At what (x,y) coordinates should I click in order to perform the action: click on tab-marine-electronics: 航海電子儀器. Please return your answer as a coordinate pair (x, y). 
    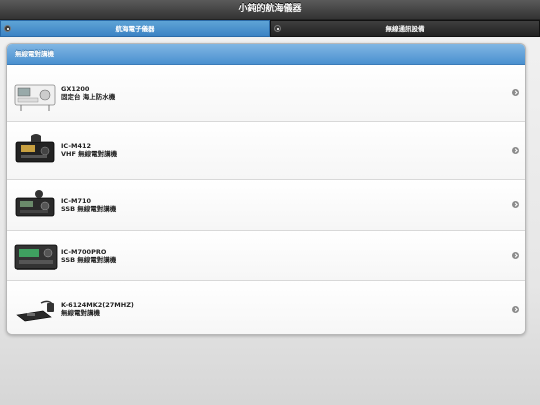
    Looking at the image, I should click on (135, 28).